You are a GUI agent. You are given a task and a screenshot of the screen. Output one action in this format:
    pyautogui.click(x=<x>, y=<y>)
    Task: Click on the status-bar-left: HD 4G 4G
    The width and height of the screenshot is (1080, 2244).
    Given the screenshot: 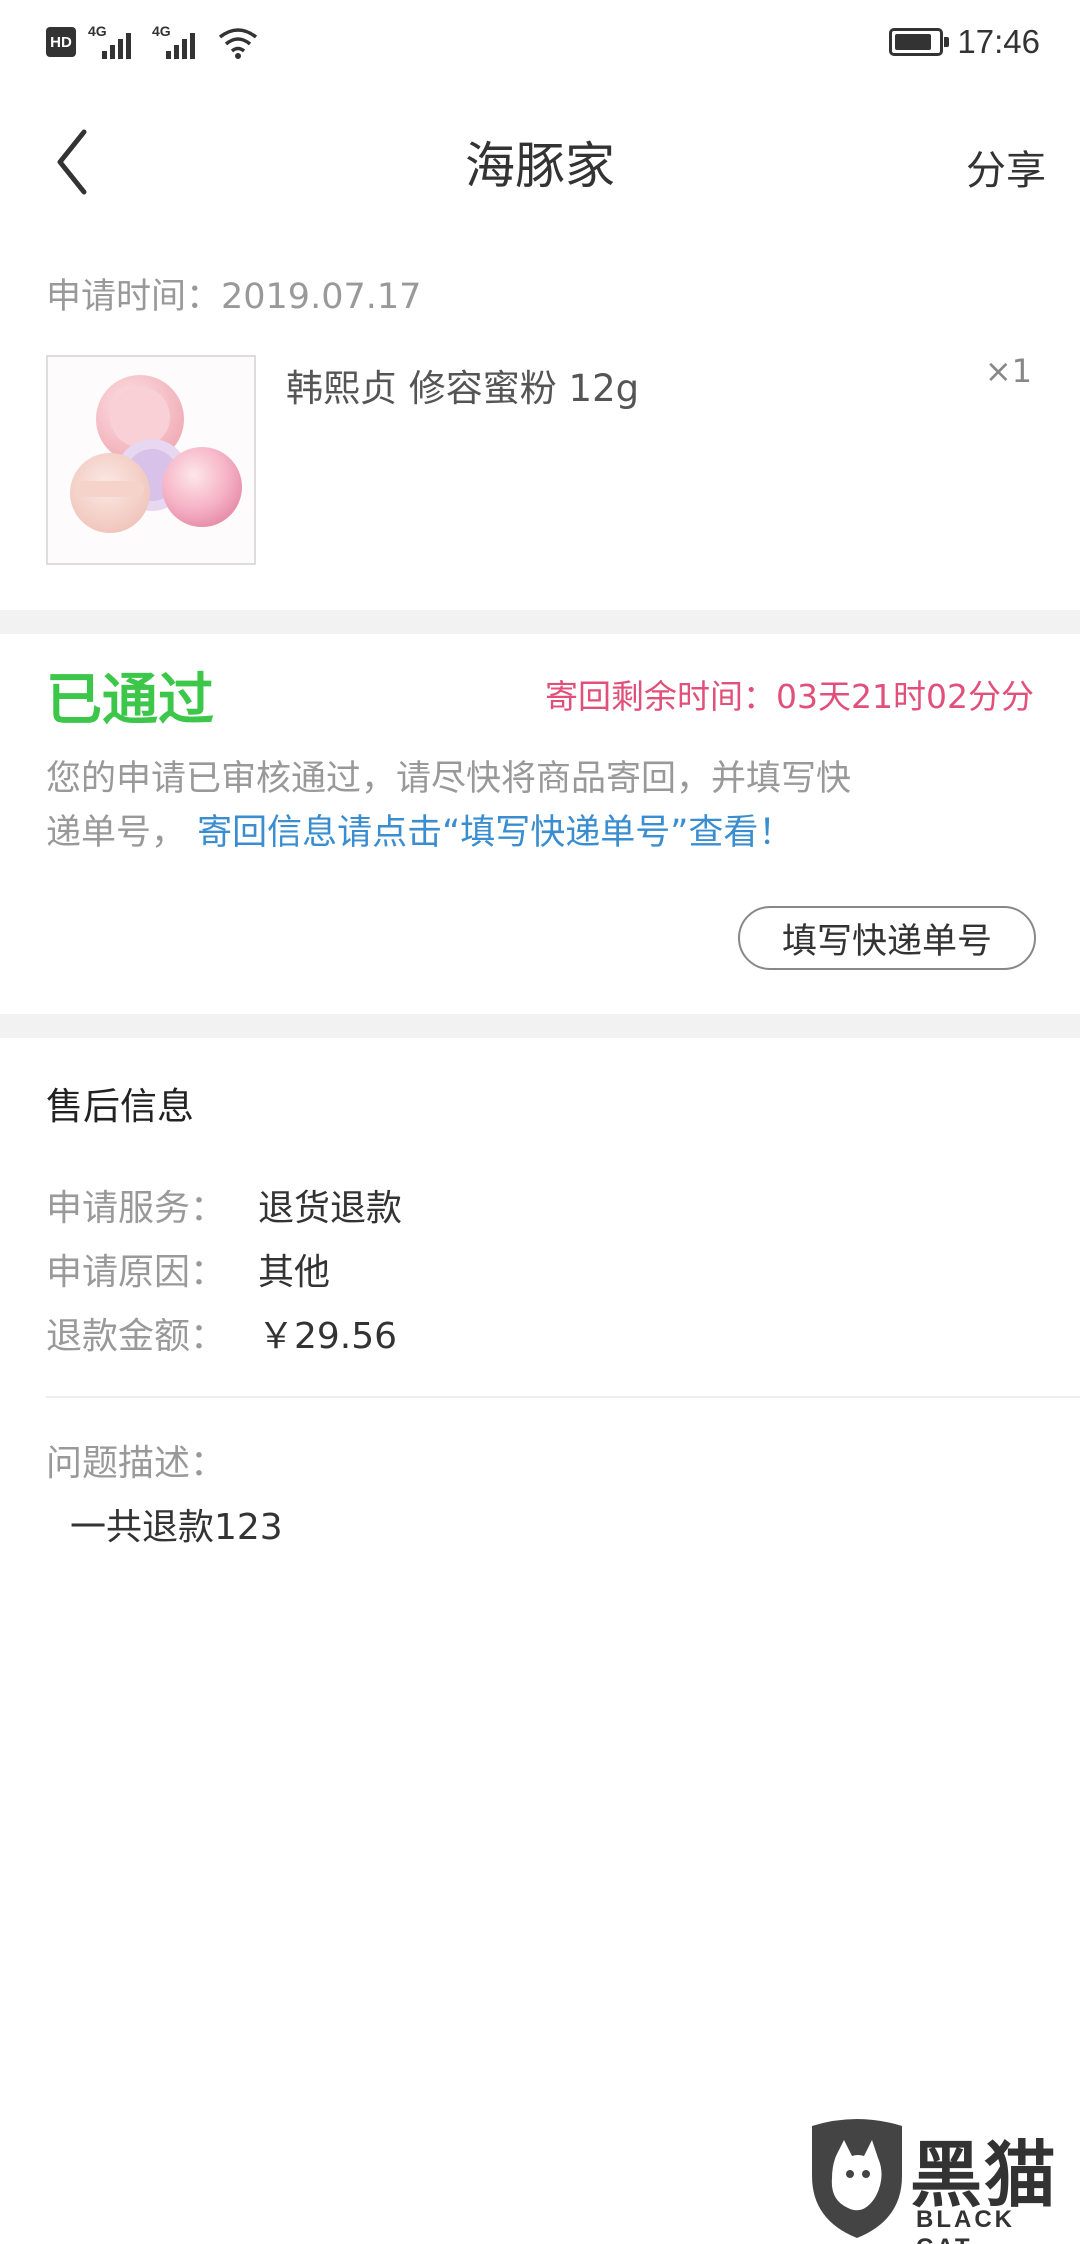 What is the action you would take?
    pyautogui.click(x=153, y=42)
    